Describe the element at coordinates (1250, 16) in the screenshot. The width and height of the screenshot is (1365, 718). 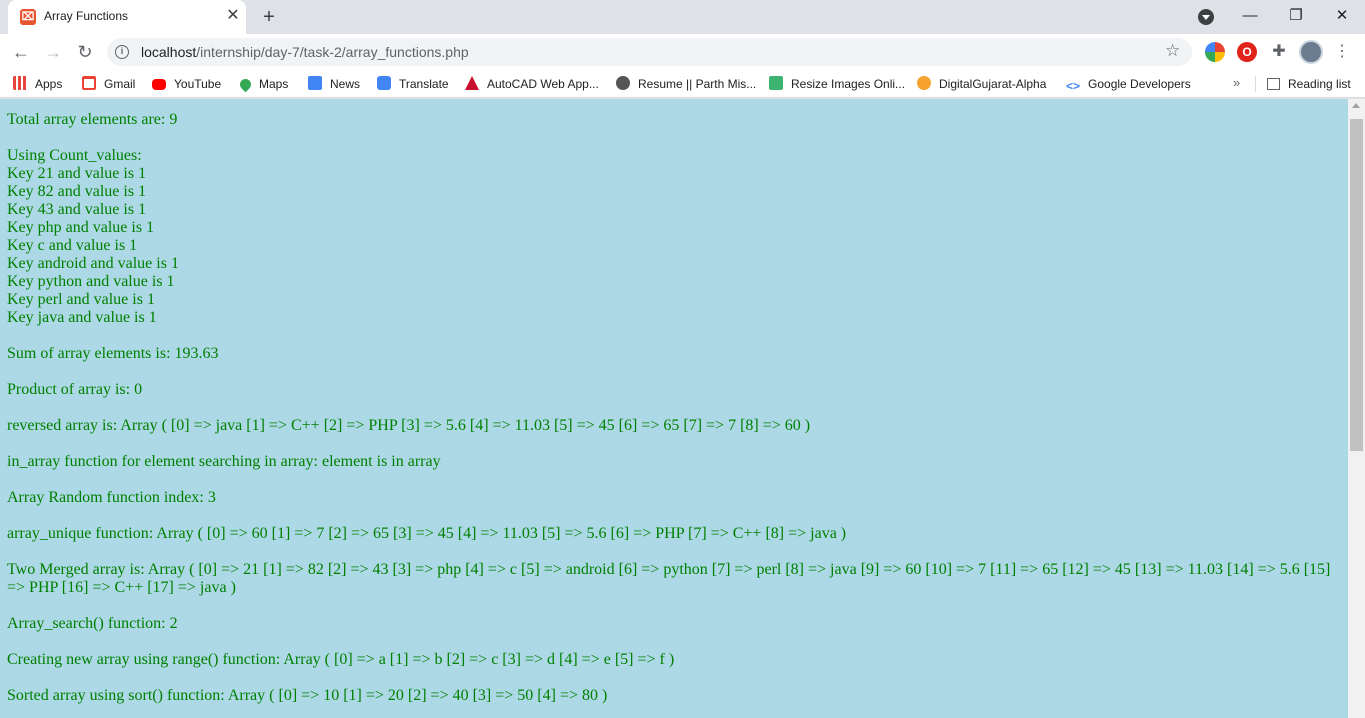
I see `minimize-icon: —` at that location.